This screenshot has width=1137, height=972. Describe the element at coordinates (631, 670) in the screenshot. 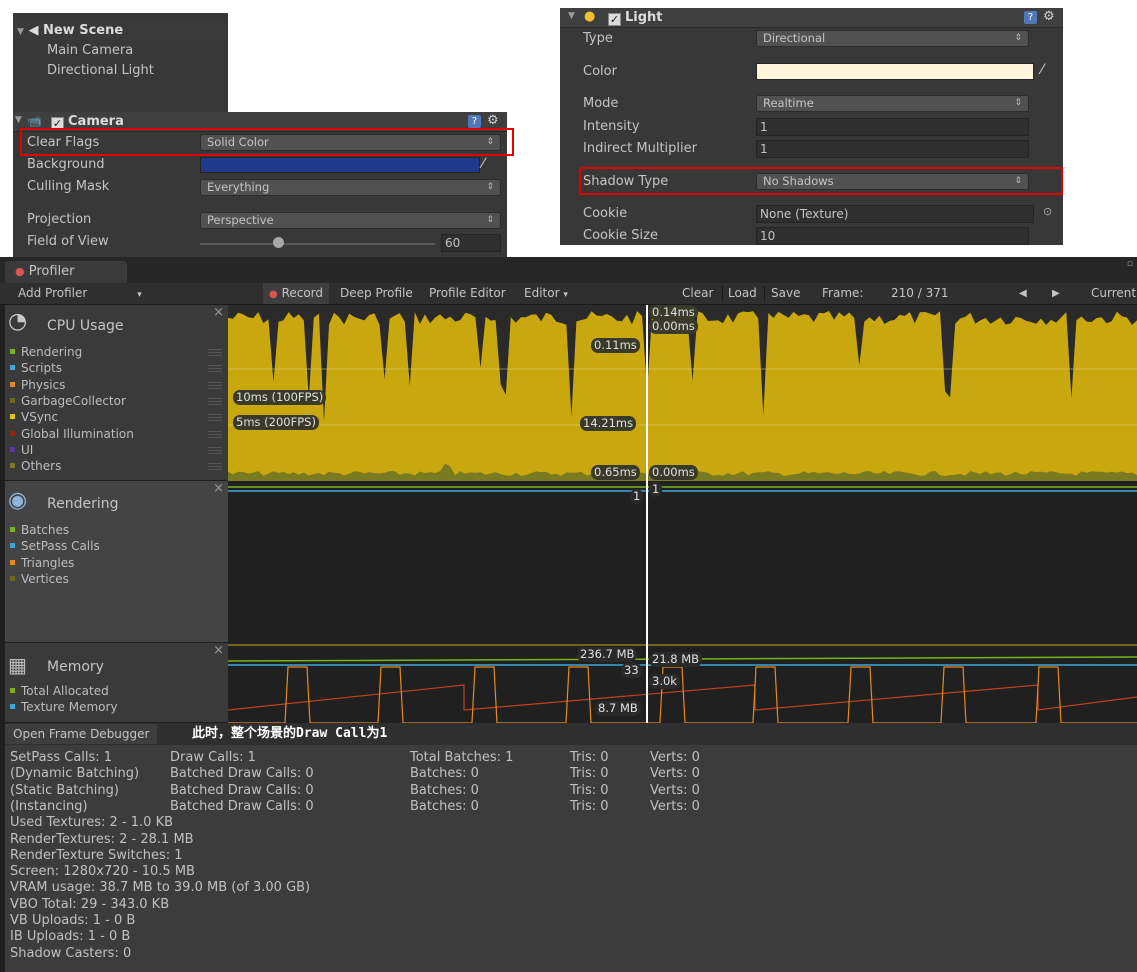

I see `memory-count-value: 33` at that location.